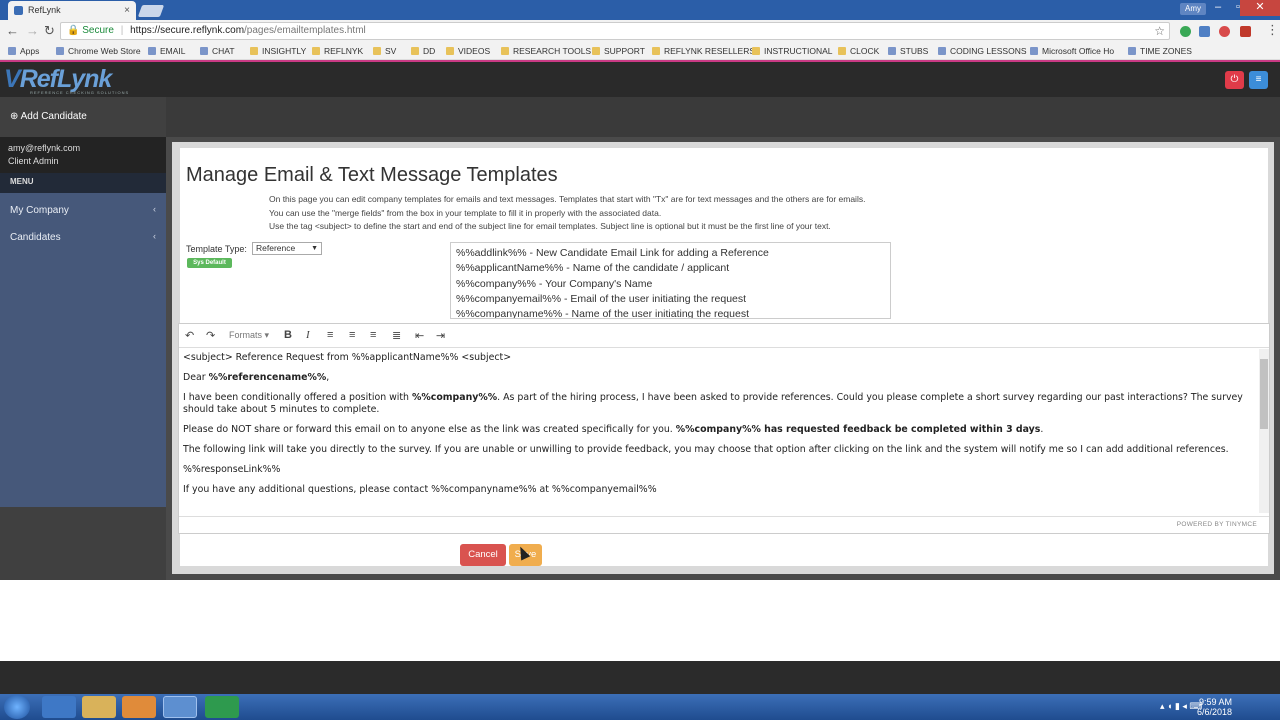 The height and width of the screenshot is (720, 1280). What do you see at coordinates (792, 51) in the screenshot?
I see `bookmark-item: INSTRUCTIONAL` at bounding box center [792, 51].